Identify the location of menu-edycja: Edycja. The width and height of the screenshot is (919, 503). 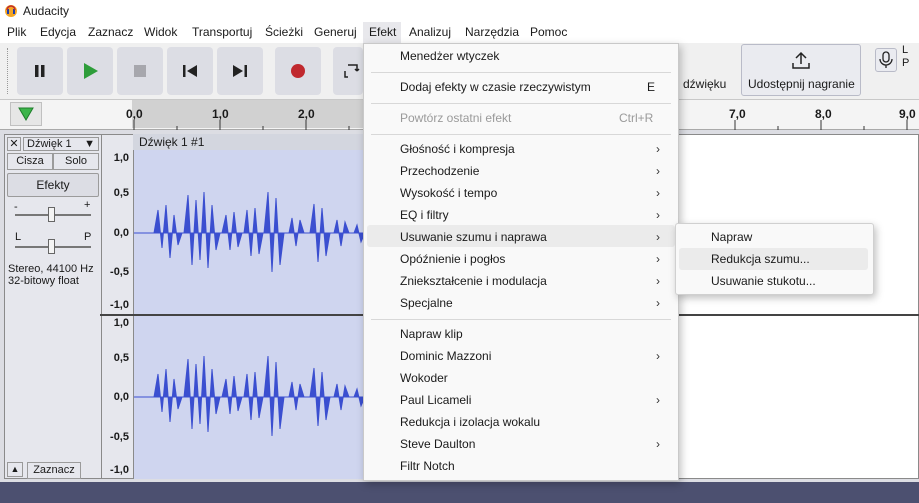
(58, 32).